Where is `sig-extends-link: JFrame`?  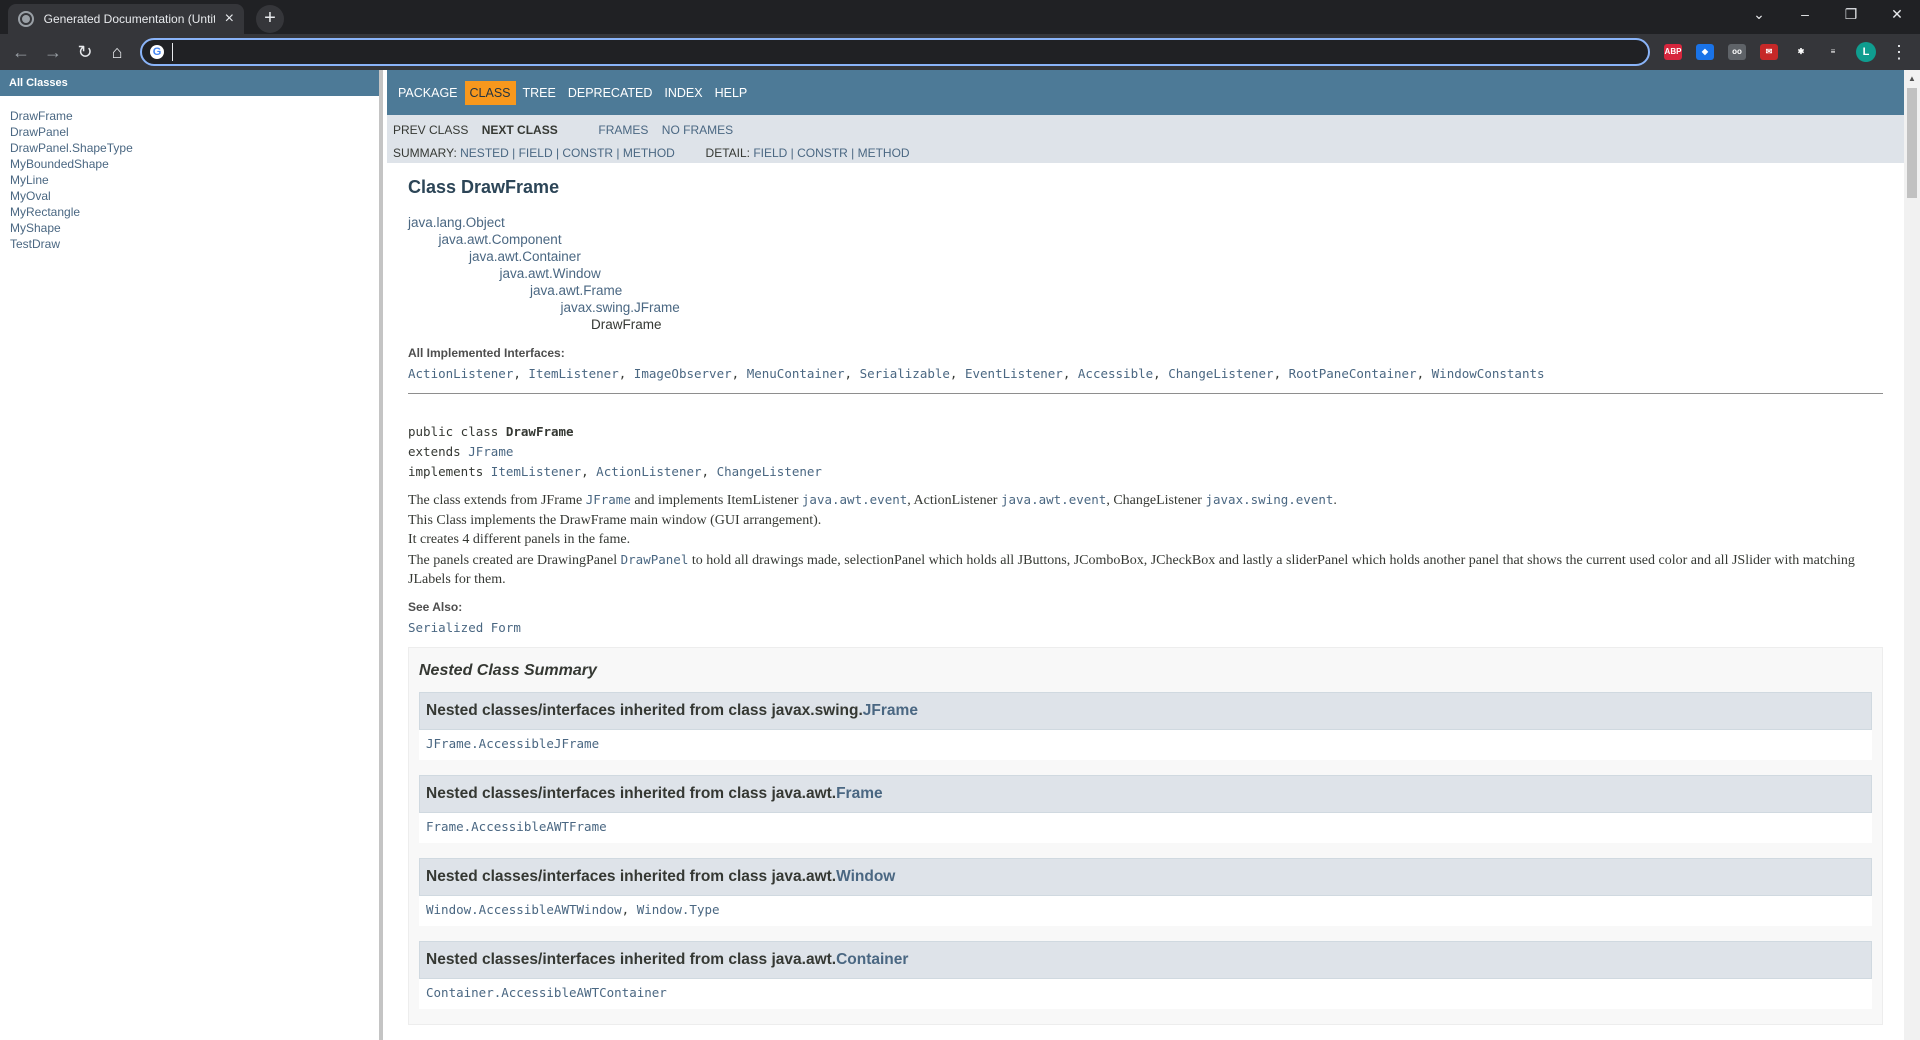
sig-extends-link: JFrame is located at coordinates (490, 451).